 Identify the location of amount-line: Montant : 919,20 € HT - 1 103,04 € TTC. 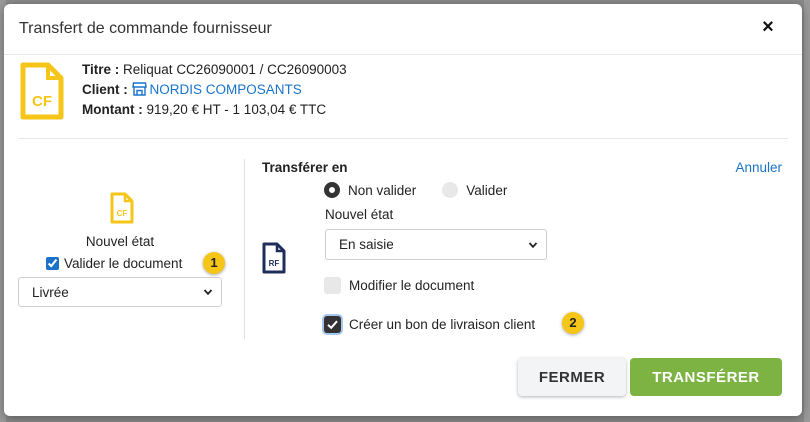
(214, 110).